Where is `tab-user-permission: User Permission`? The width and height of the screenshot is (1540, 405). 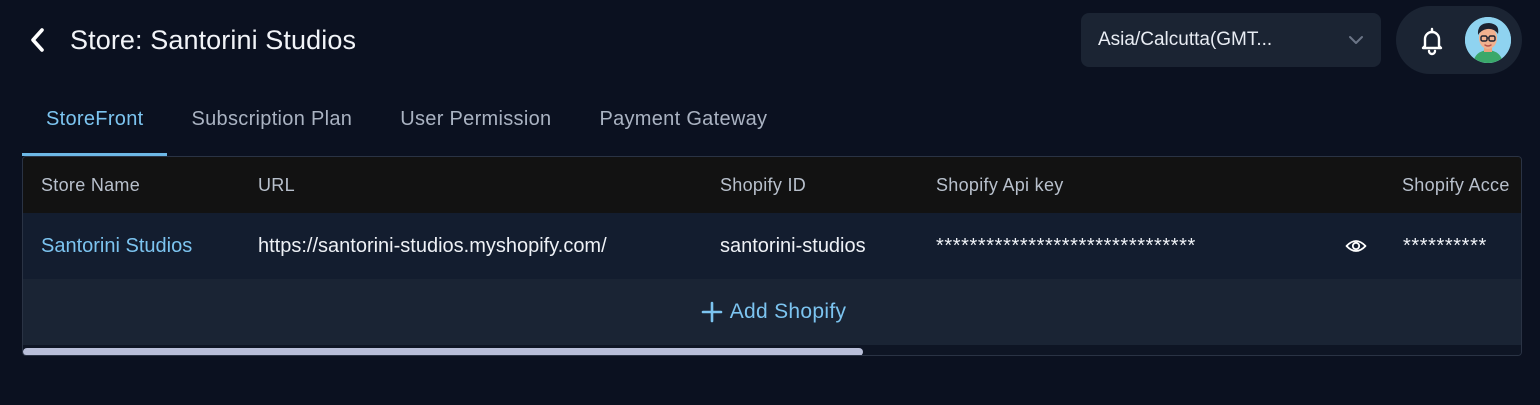 tab-user-permission: User Permission is located at coordinates (475, 126).